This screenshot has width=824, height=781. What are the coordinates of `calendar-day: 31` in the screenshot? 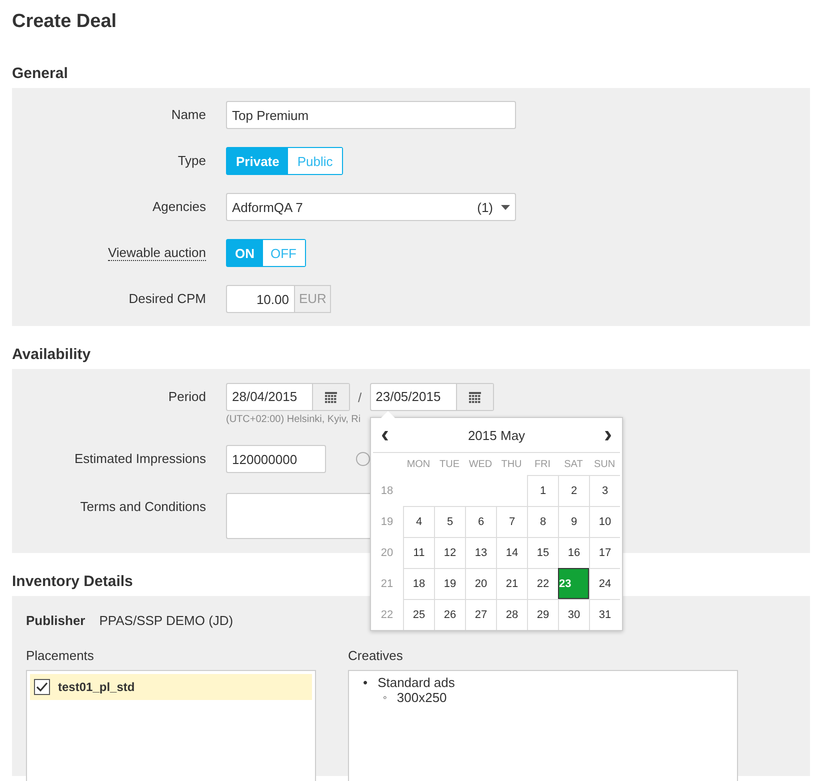 It's located at (604, 614).